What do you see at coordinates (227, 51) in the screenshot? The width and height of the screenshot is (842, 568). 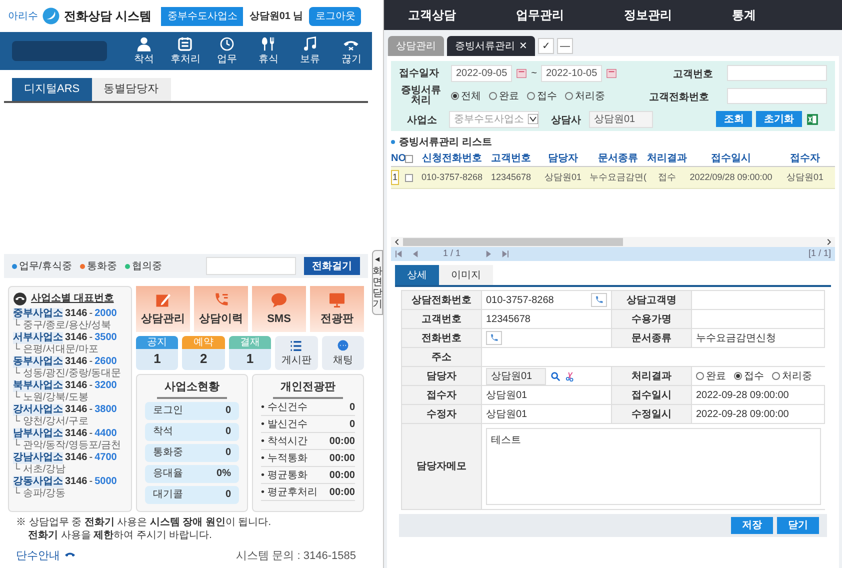 I see `toolbar-button: 업무` at bounding box center [227, 51].